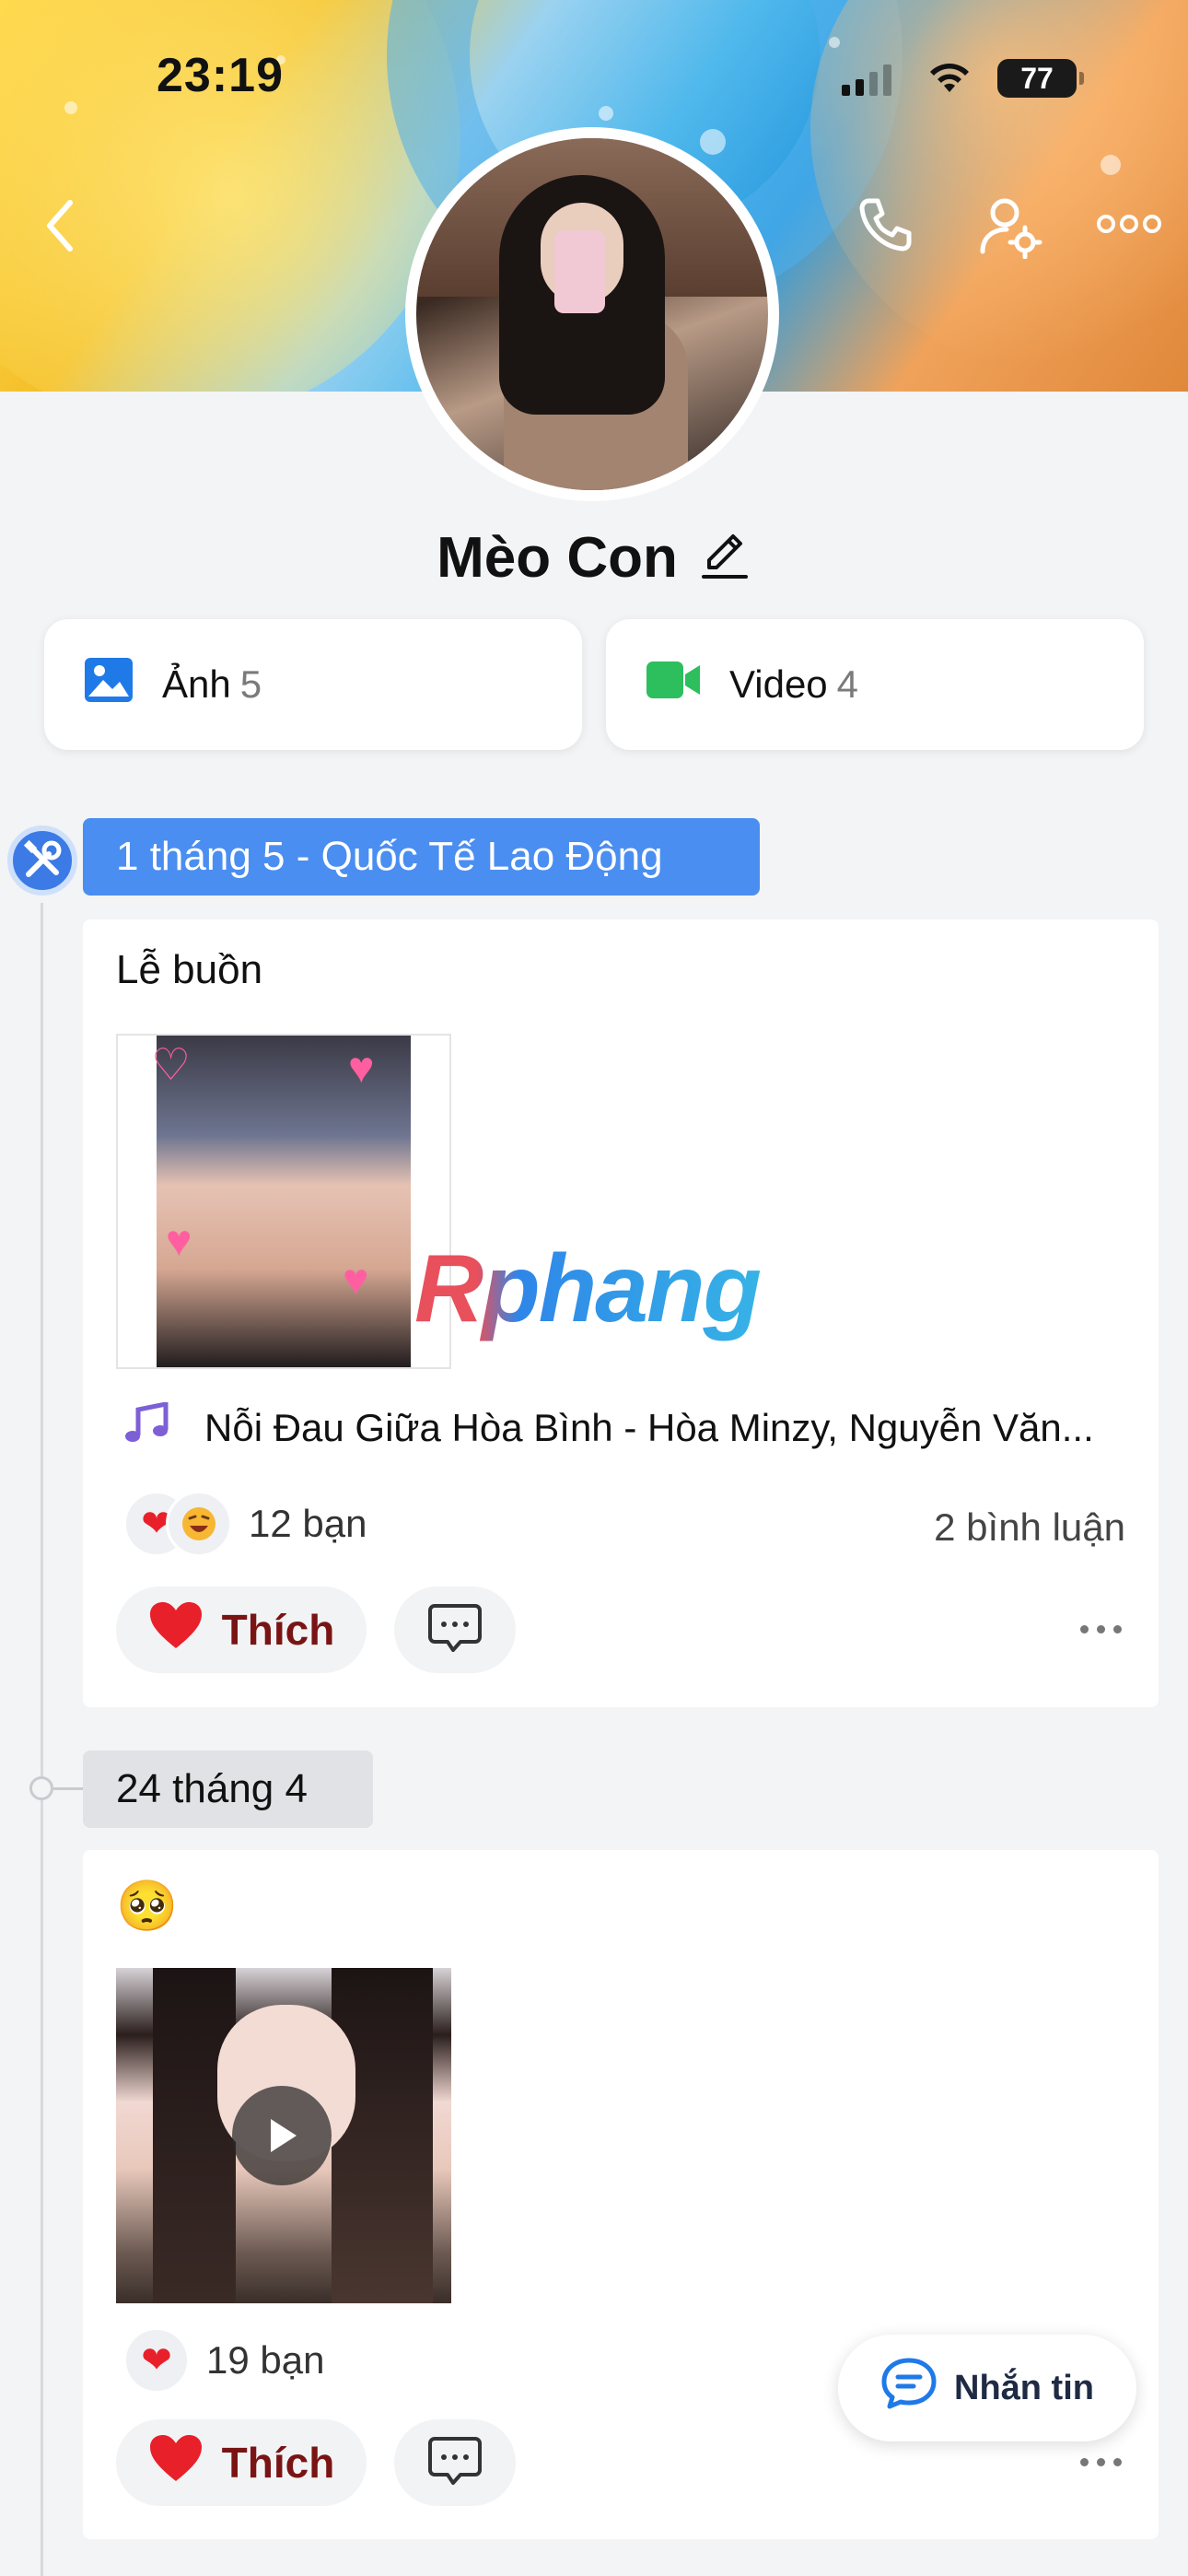 Image resolution: width=1188 pixels, height=2576 pixels. I want to click on battery-indicator: 77, so click(1040, 78).